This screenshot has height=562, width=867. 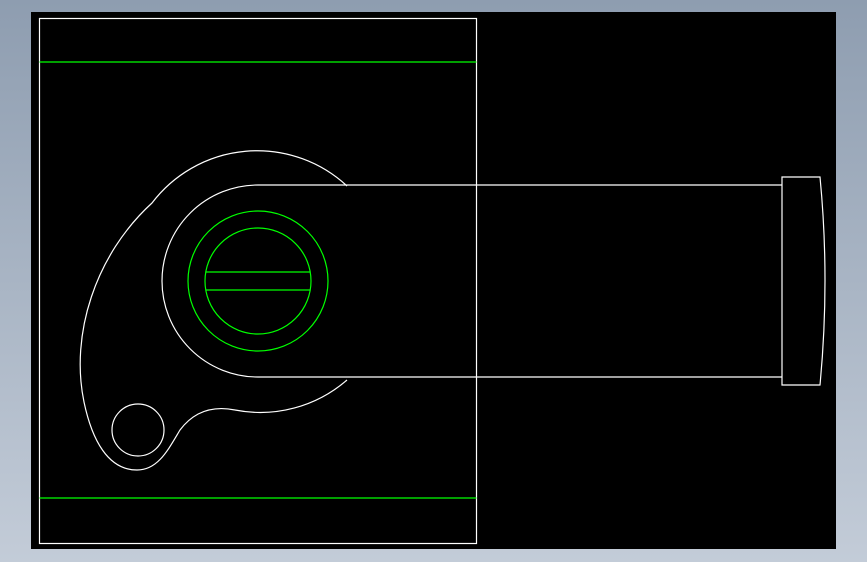 What do you see at coordinates (138, 430) in the screenshot?
I see `pivot-hole` at bounding box center [138, 430].